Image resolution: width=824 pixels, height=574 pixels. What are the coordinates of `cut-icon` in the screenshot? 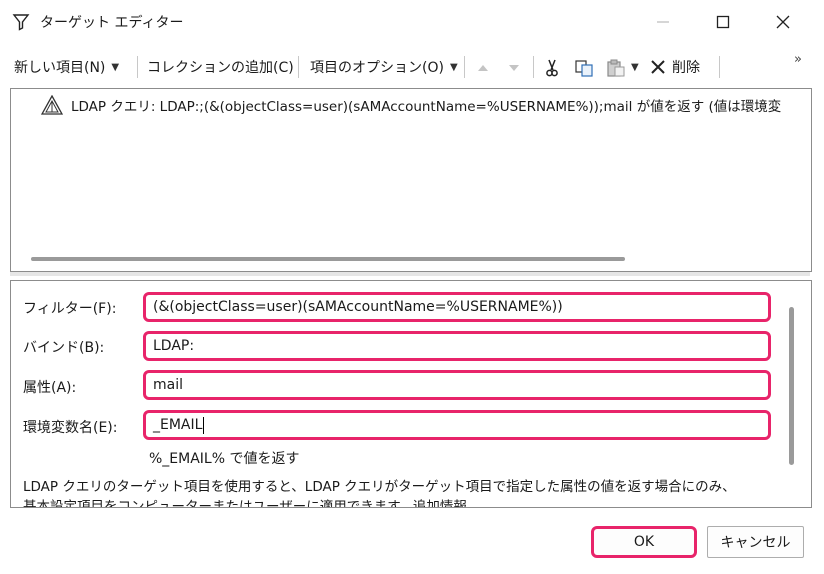 It's located at (552, 68).